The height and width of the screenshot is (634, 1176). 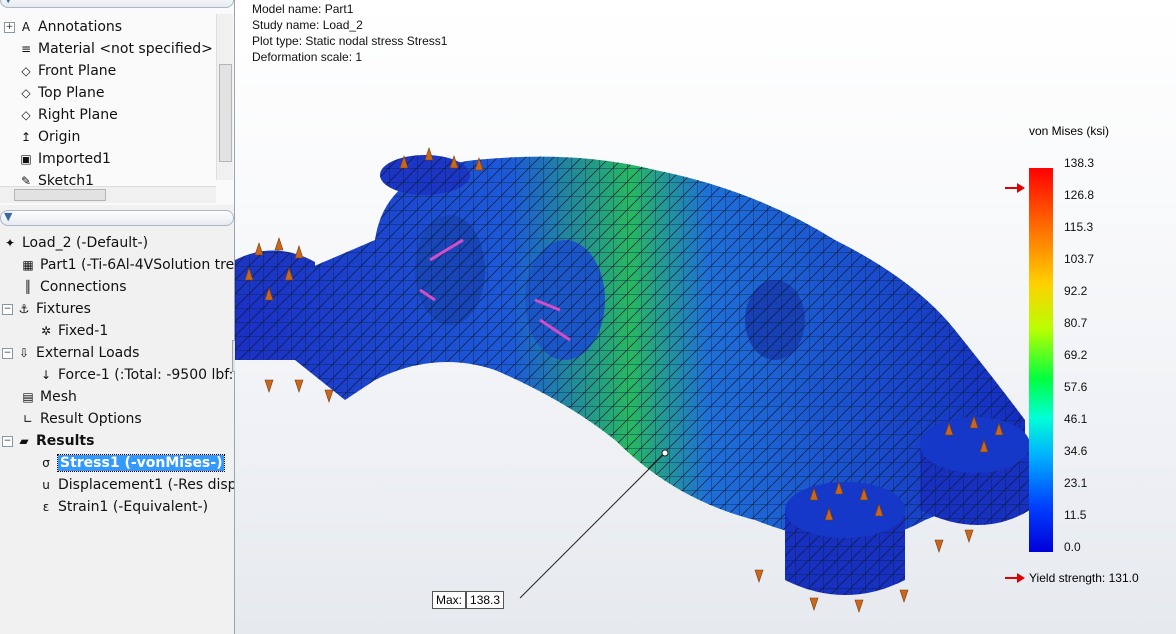 What do you see at coordinates (46, 507) in the screenshot?
I see `strain-plot-icon: ε` at bounding box center [46, 507].